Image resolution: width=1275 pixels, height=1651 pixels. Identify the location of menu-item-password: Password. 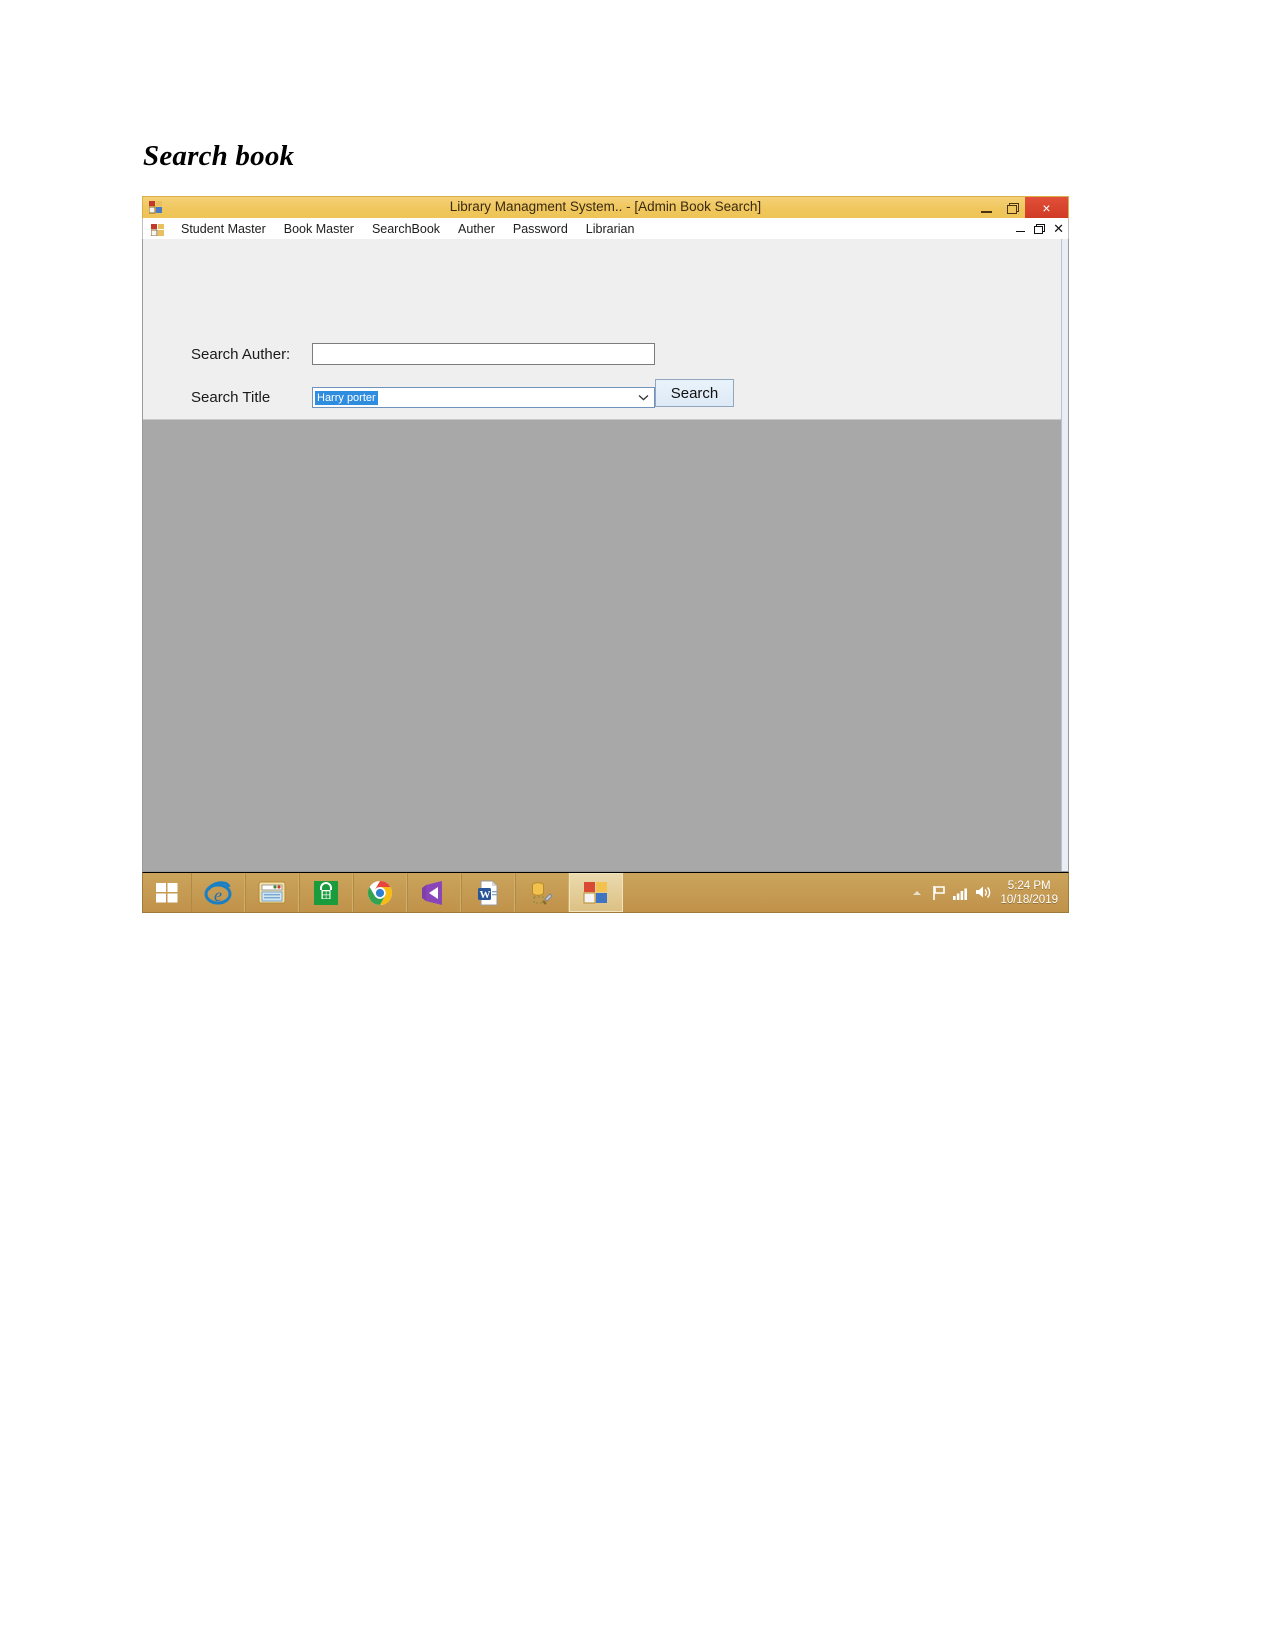
(540, 229).